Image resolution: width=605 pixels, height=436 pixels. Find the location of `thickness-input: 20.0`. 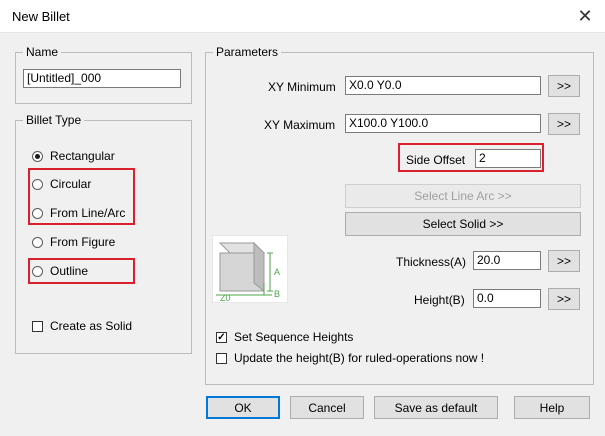

thickness-input: 20.0 is located at coordinates (507, 260).